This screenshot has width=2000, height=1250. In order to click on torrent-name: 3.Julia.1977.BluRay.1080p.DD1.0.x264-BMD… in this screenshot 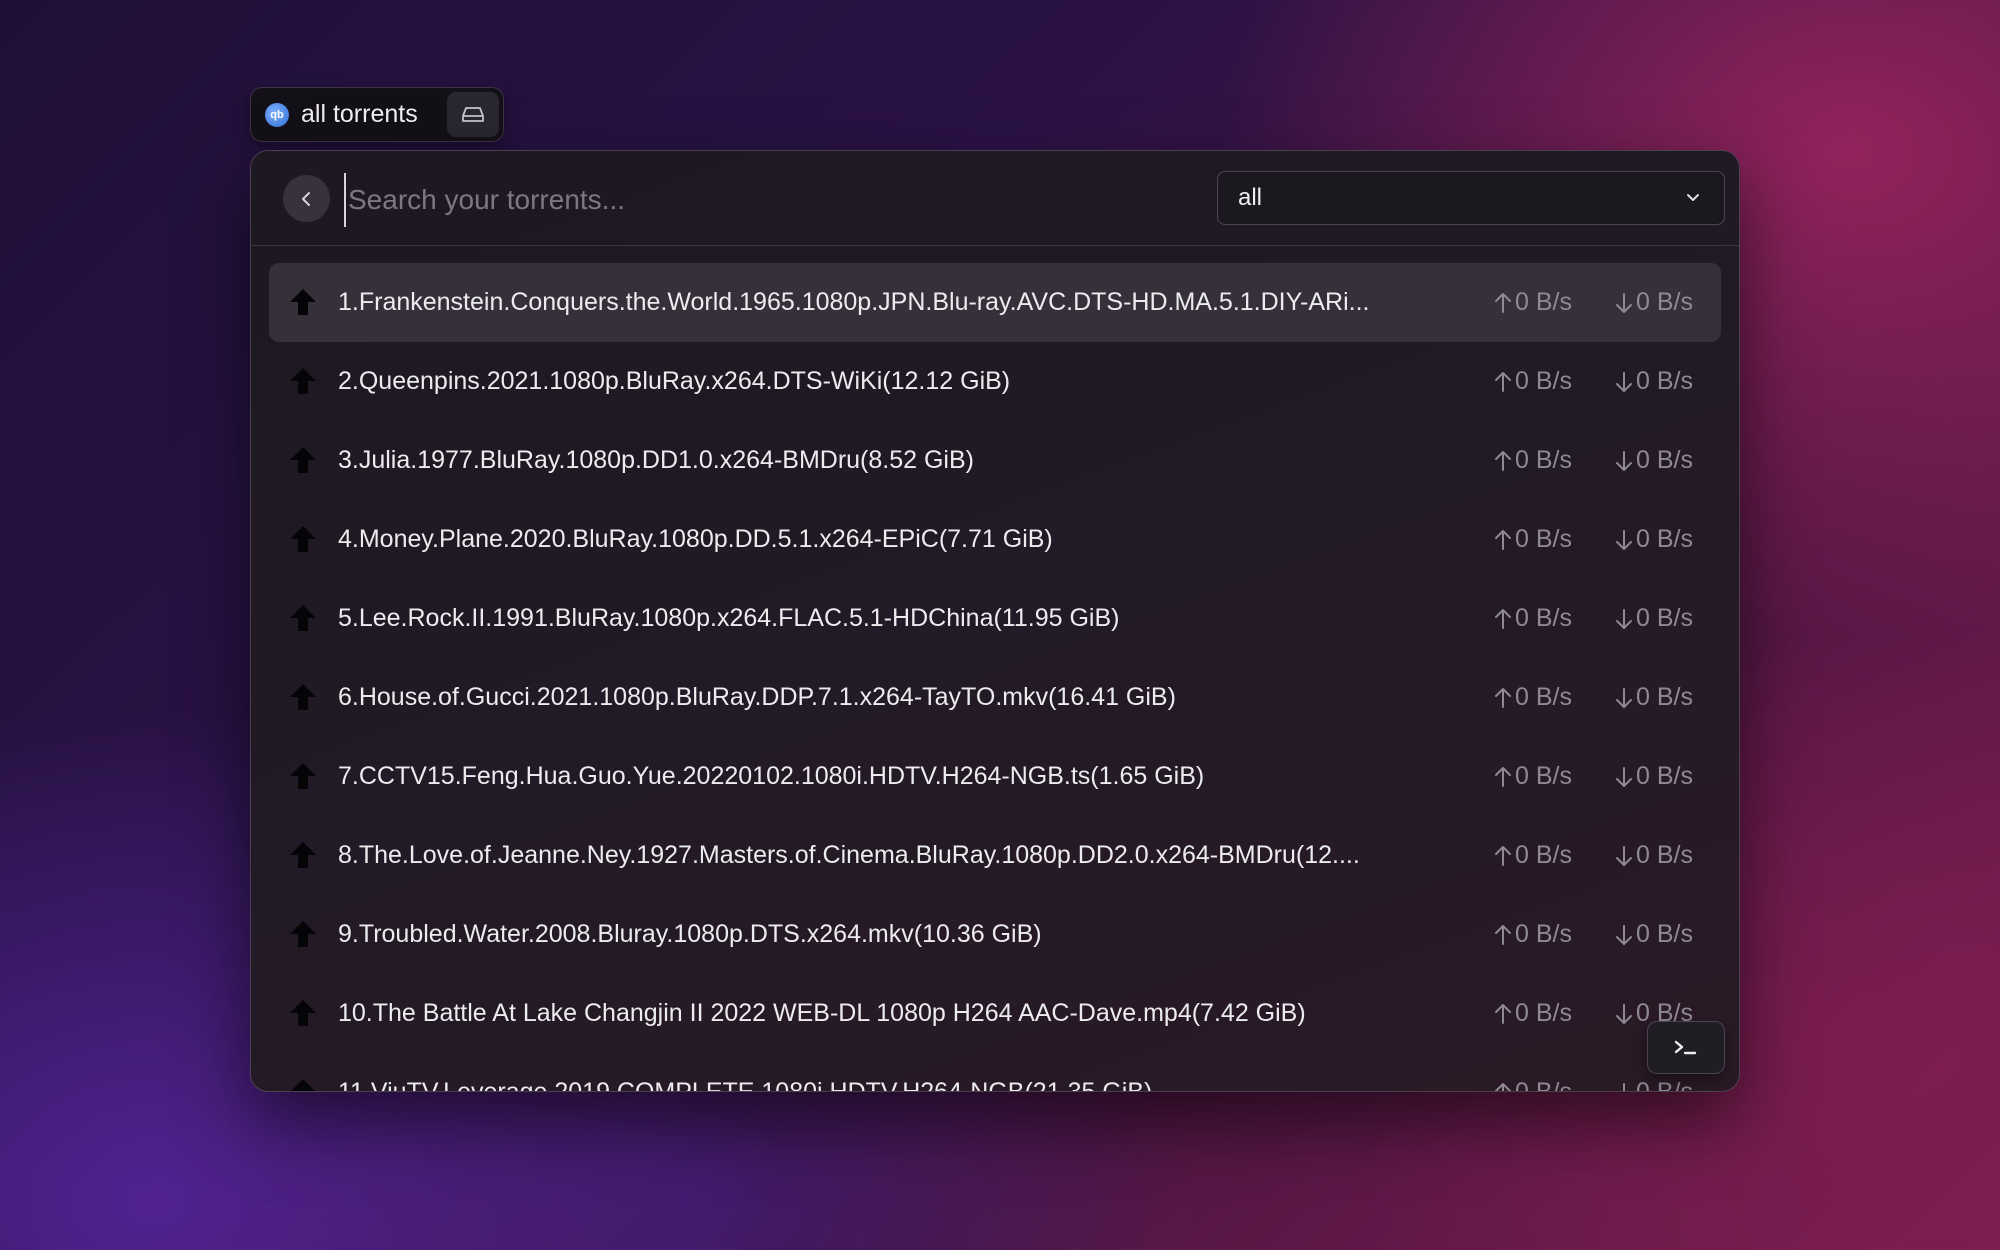, I will do `click(656, 460)`.